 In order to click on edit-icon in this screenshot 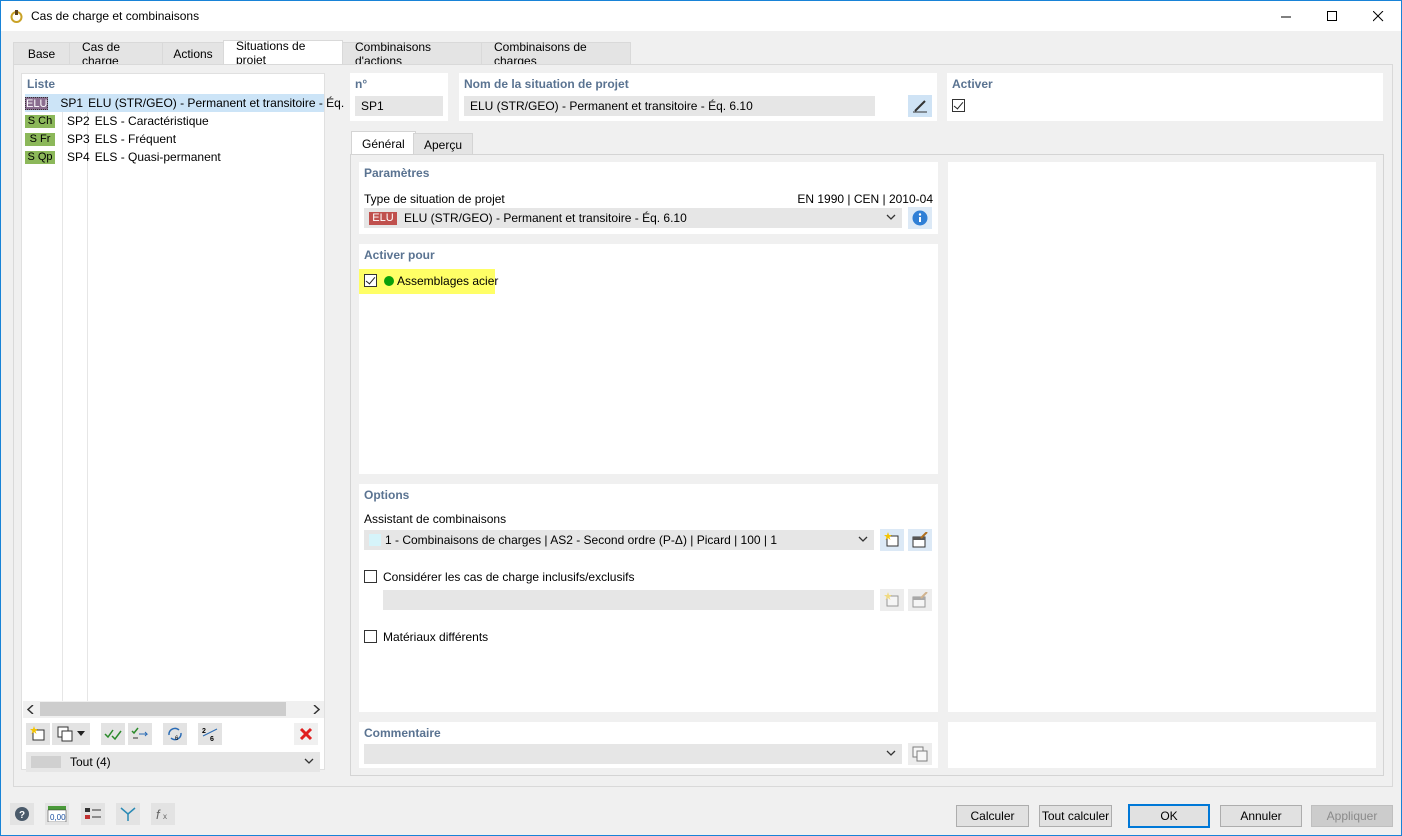, I will do `click(920, 106)`.